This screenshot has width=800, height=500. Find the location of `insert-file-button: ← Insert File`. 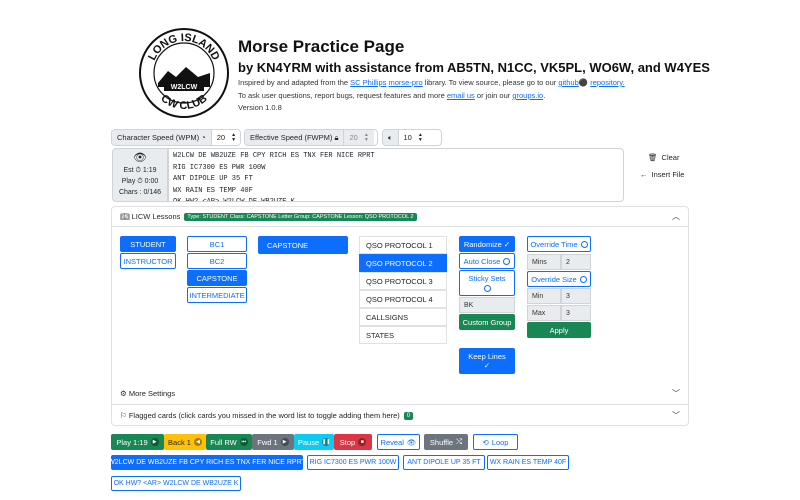

insert-file-button: ← Insert File is located at coordinates (662, 174).